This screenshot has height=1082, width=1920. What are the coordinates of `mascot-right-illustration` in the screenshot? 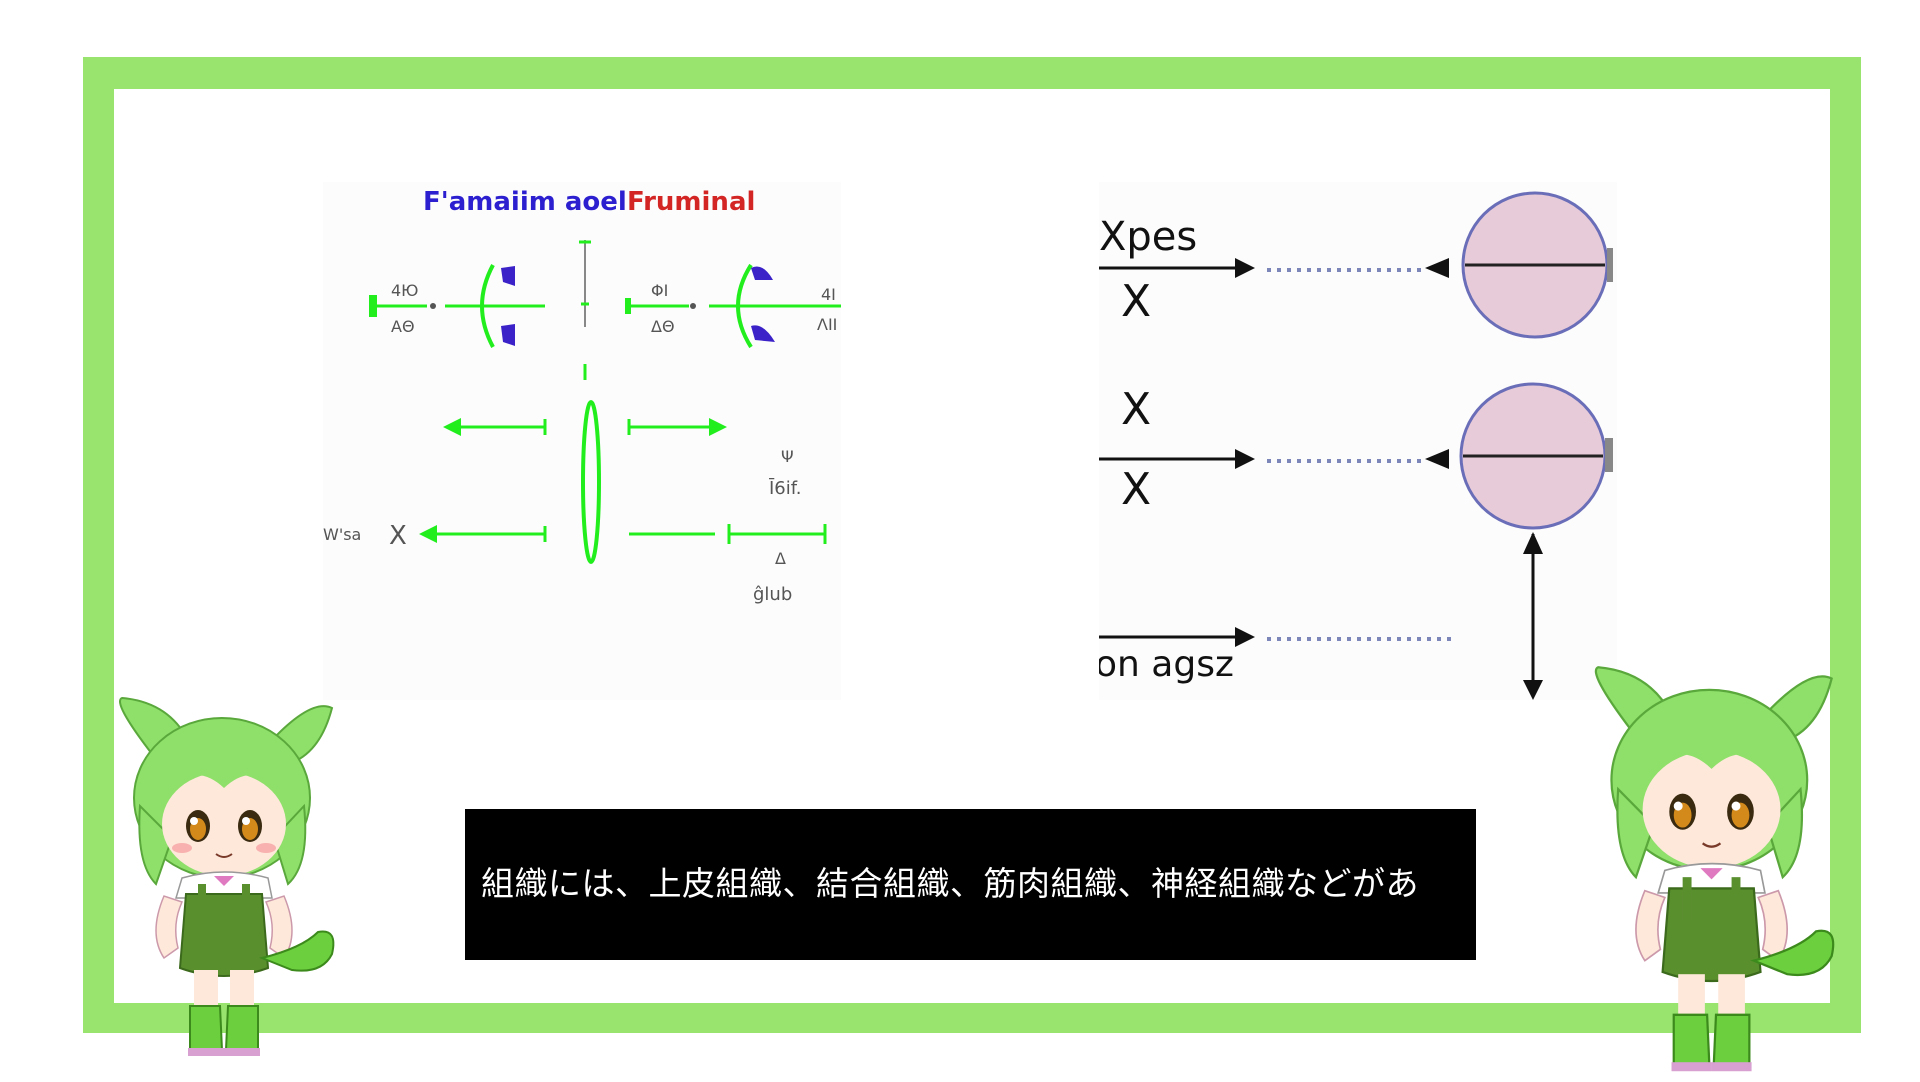 It's located at (1714, 869).